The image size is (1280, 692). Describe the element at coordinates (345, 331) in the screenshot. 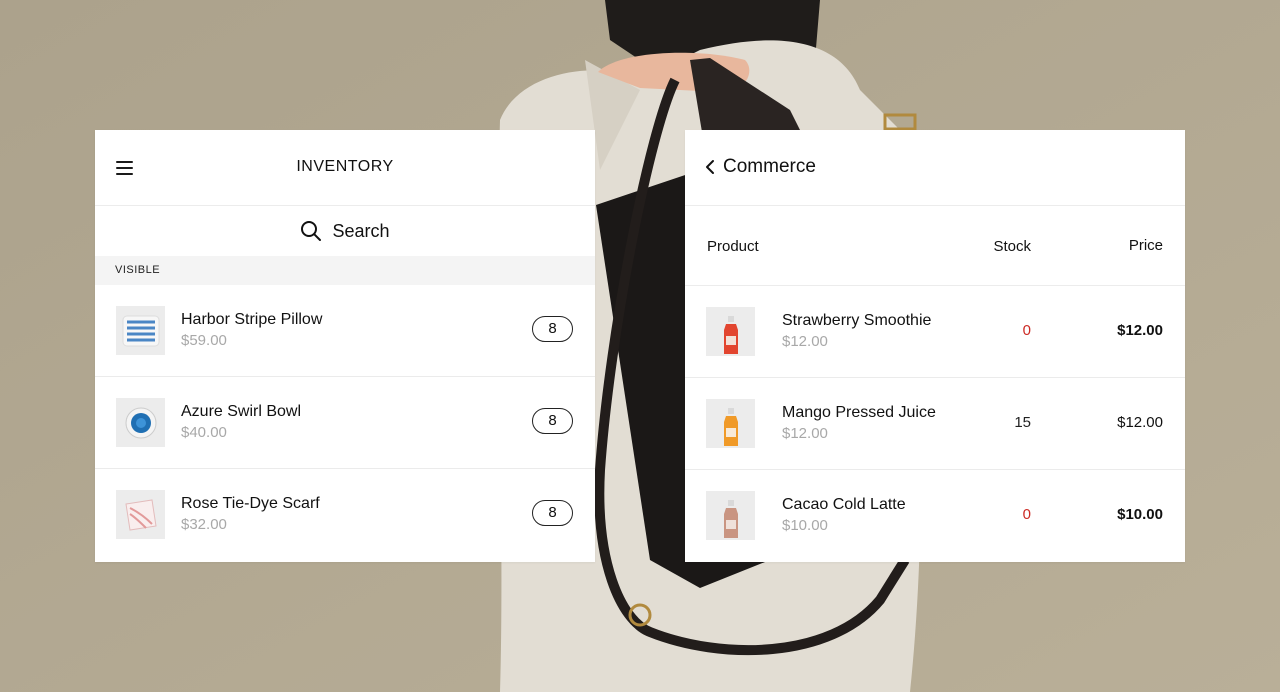

I see `inventory-row: Harbor Stripe Pillow $59.00 8` at that location.